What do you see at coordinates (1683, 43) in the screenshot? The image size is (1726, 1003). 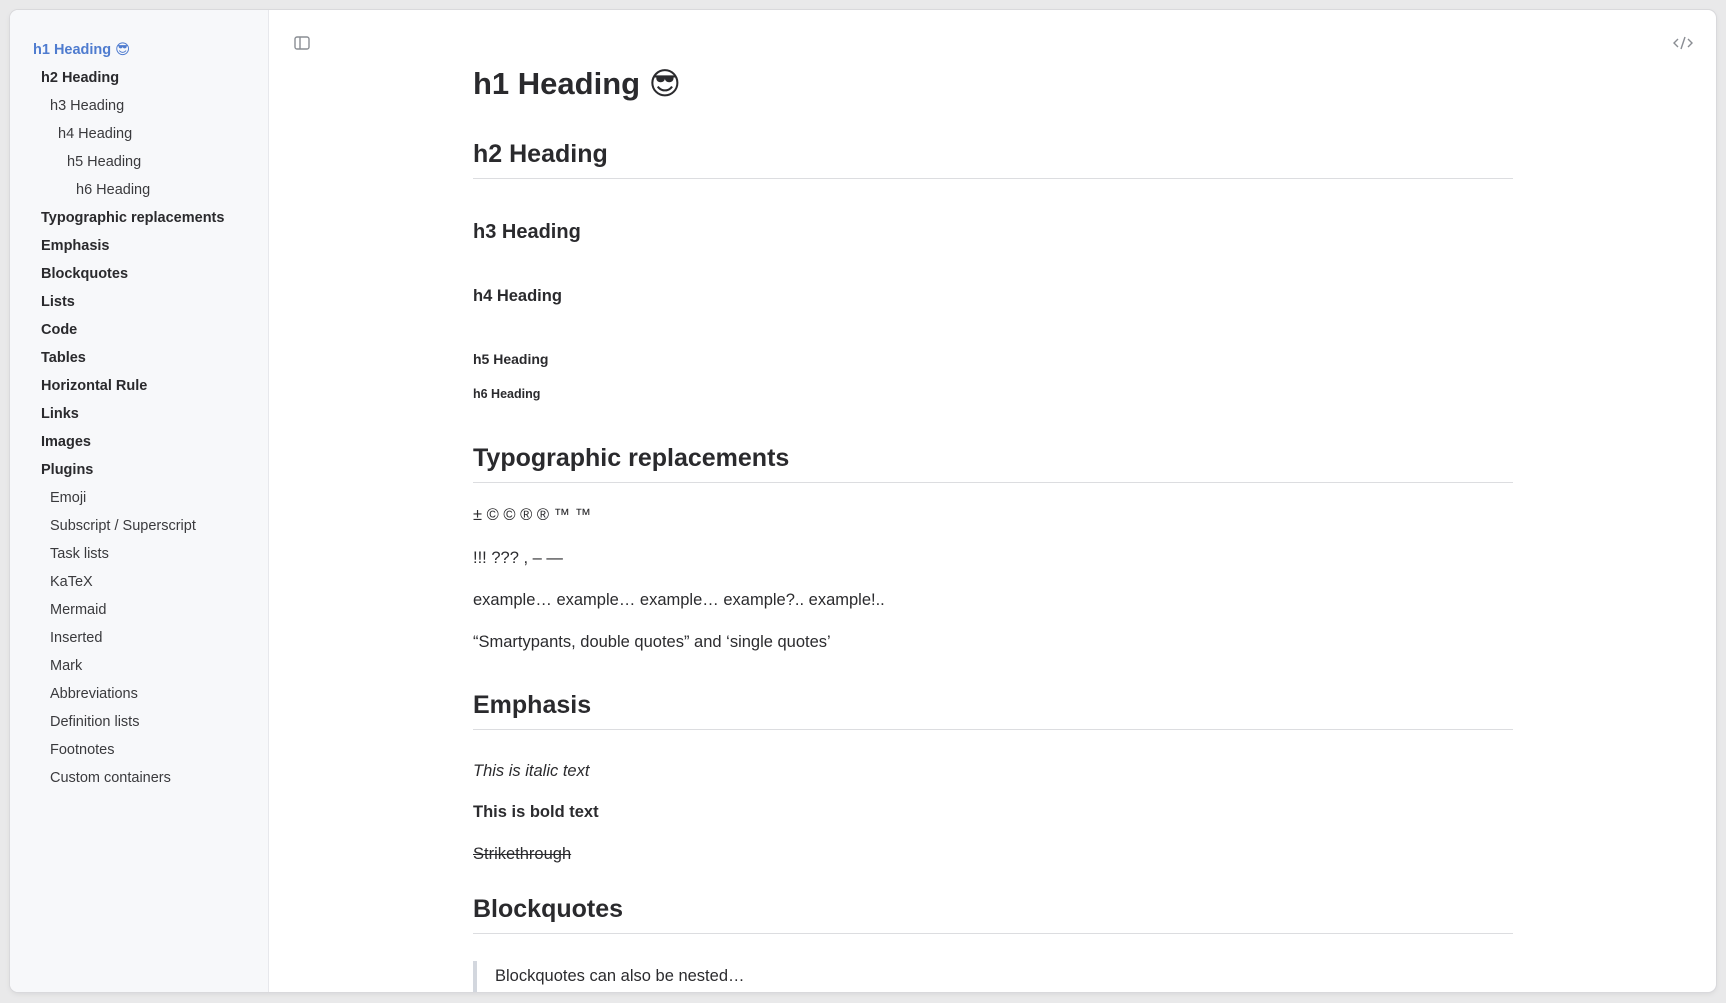 I see `code-view-icon` at bounding box center [1683, 43].